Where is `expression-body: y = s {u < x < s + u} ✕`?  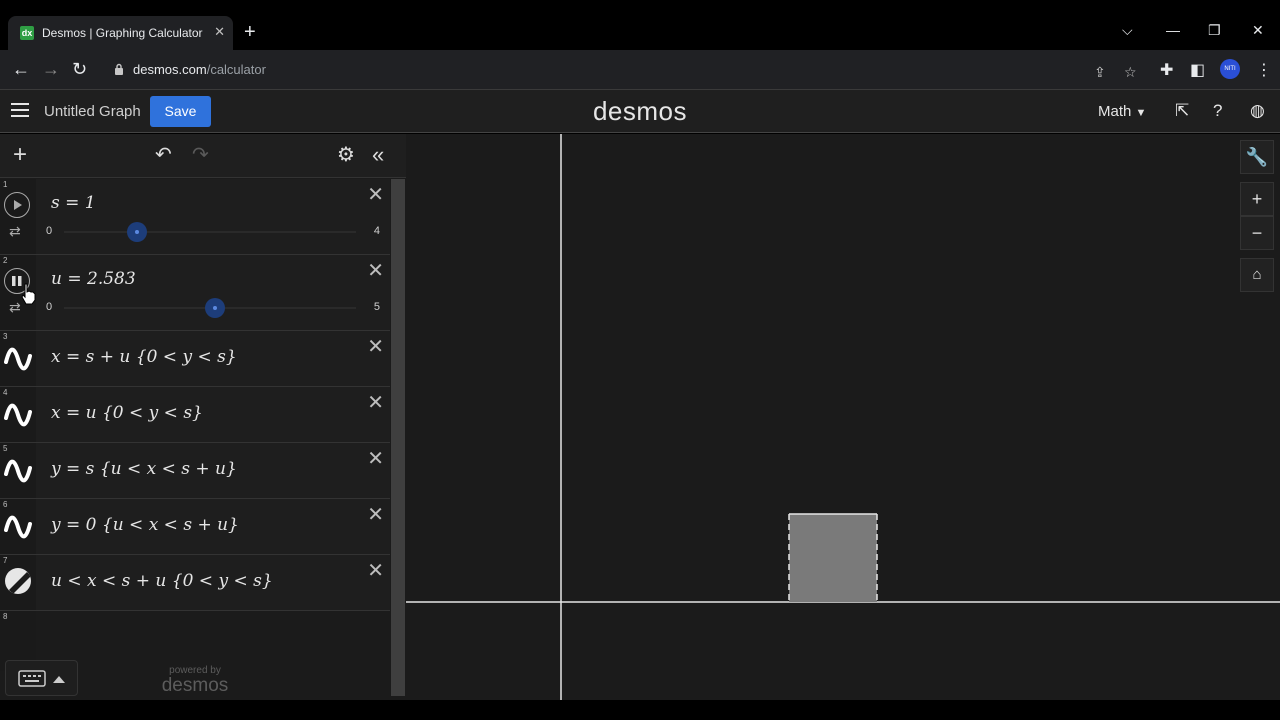
expression-body: y = s {u < x < s + u} ✕ is located at coordinates (213, 470).